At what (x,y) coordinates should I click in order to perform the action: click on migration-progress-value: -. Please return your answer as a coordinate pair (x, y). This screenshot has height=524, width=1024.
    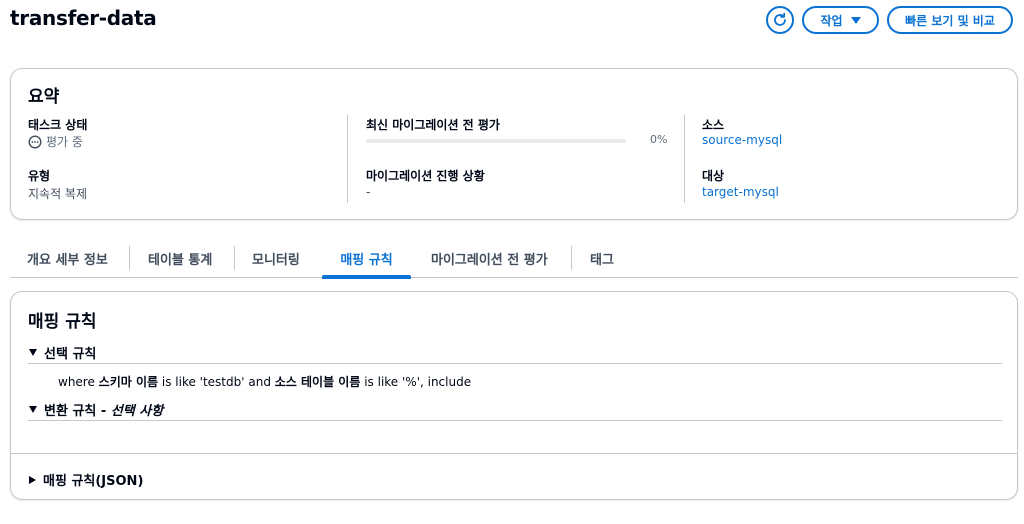
    Looking at the image, I should click on (368, 192).